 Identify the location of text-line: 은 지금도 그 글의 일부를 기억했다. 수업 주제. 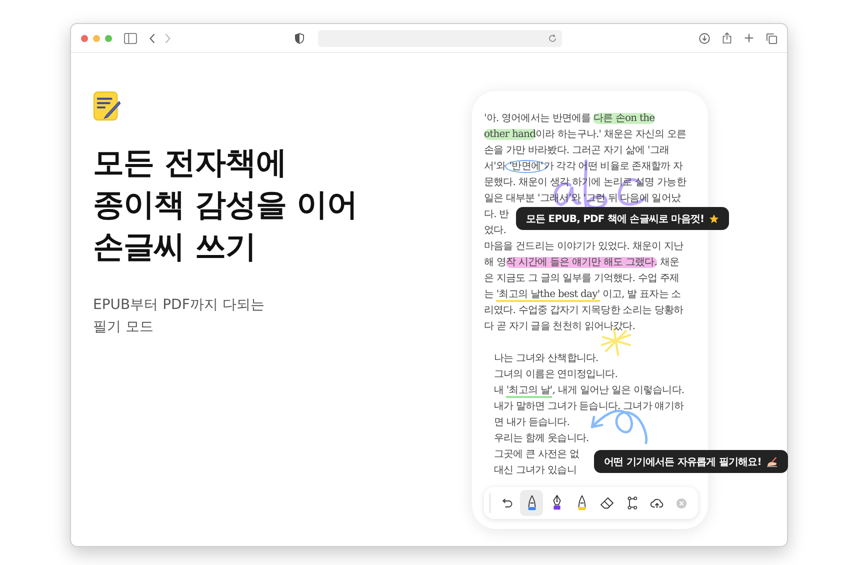
(582, 279).